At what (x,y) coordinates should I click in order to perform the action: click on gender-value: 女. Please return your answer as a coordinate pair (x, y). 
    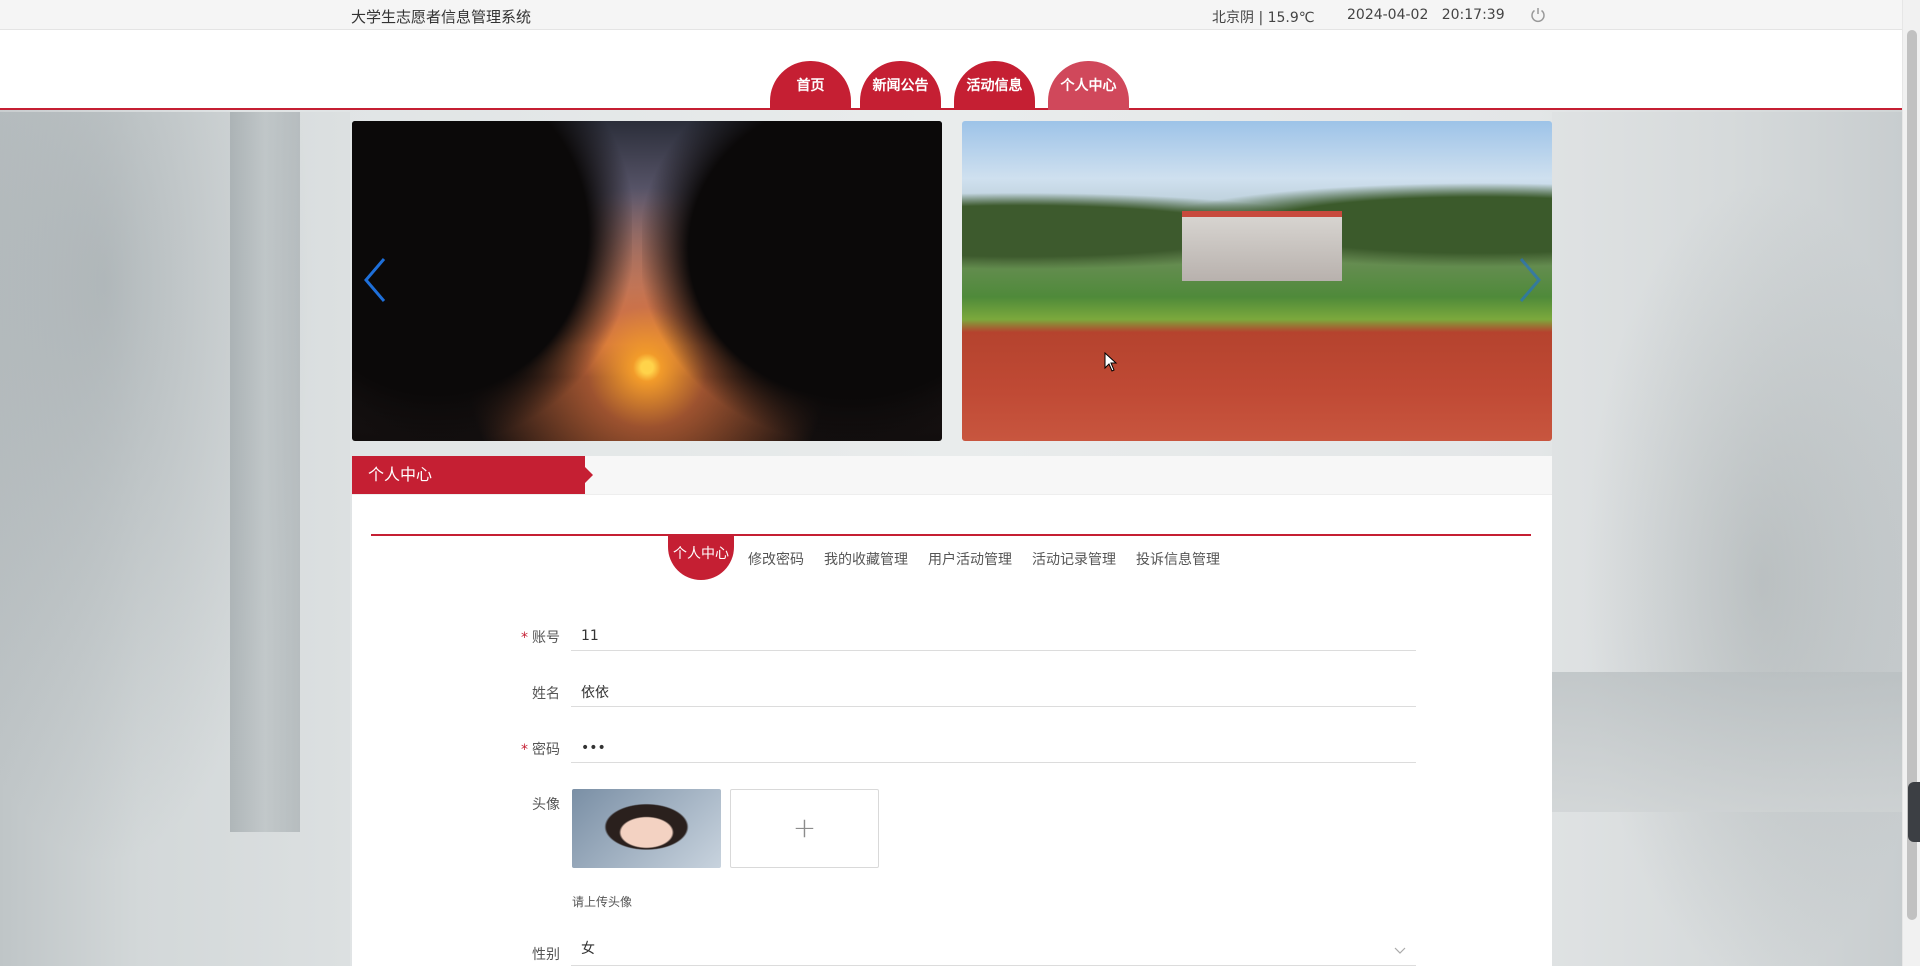
    Looking at the image, I should click on (588, 949).